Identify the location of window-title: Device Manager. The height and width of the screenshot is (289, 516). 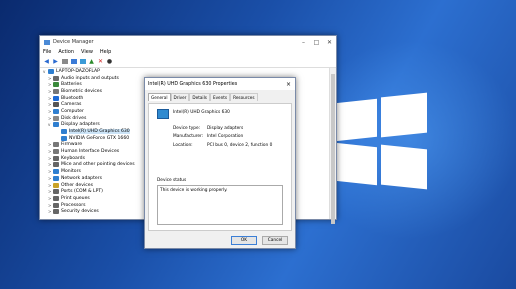
(73, 42).